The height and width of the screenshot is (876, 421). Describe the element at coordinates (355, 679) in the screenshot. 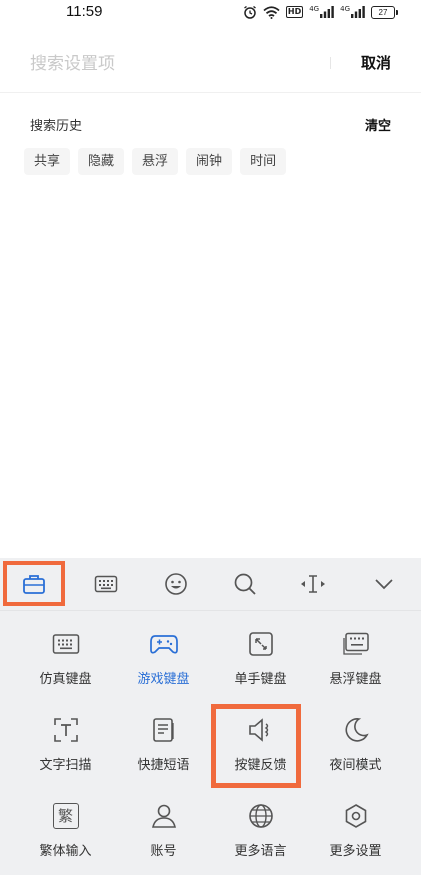

I see `grid-item-label: 悬浮键盘` at that location.